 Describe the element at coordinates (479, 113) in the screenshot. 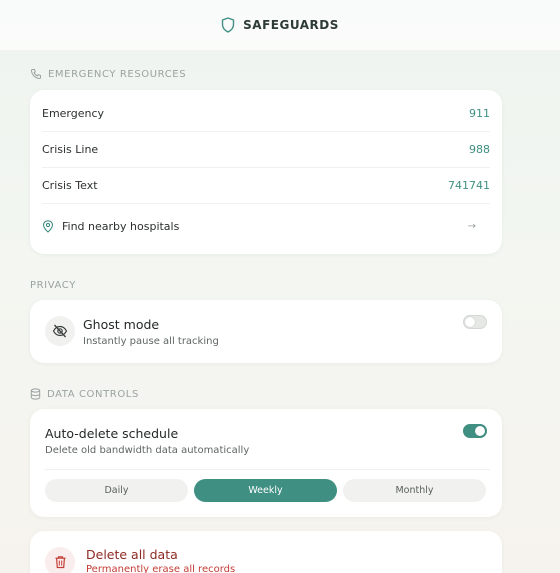

I see `resource-number: 911` at that location.